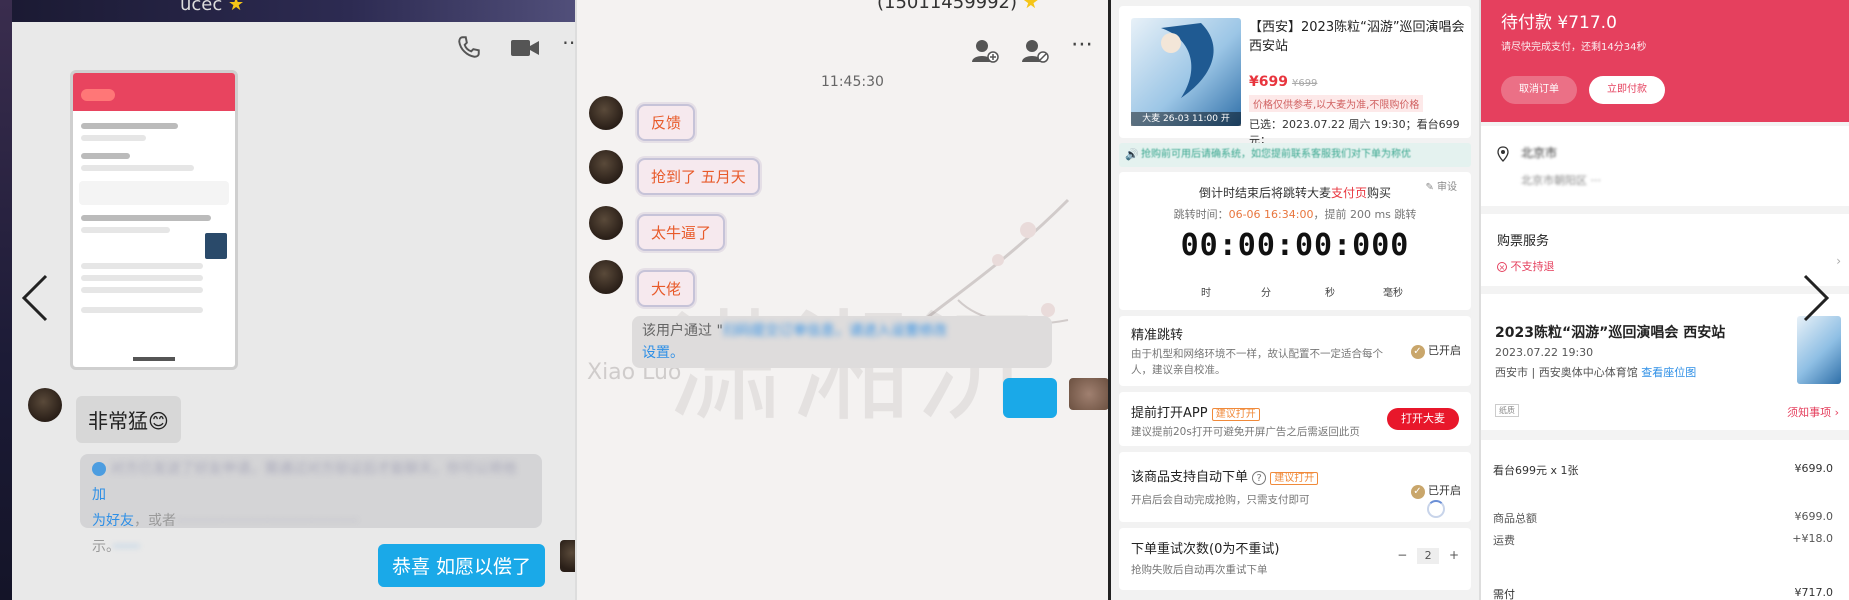  Describe the element at coordinates (113, 521) in the screenshot. I see `add-friend-link-cont: 为好友` at that location.